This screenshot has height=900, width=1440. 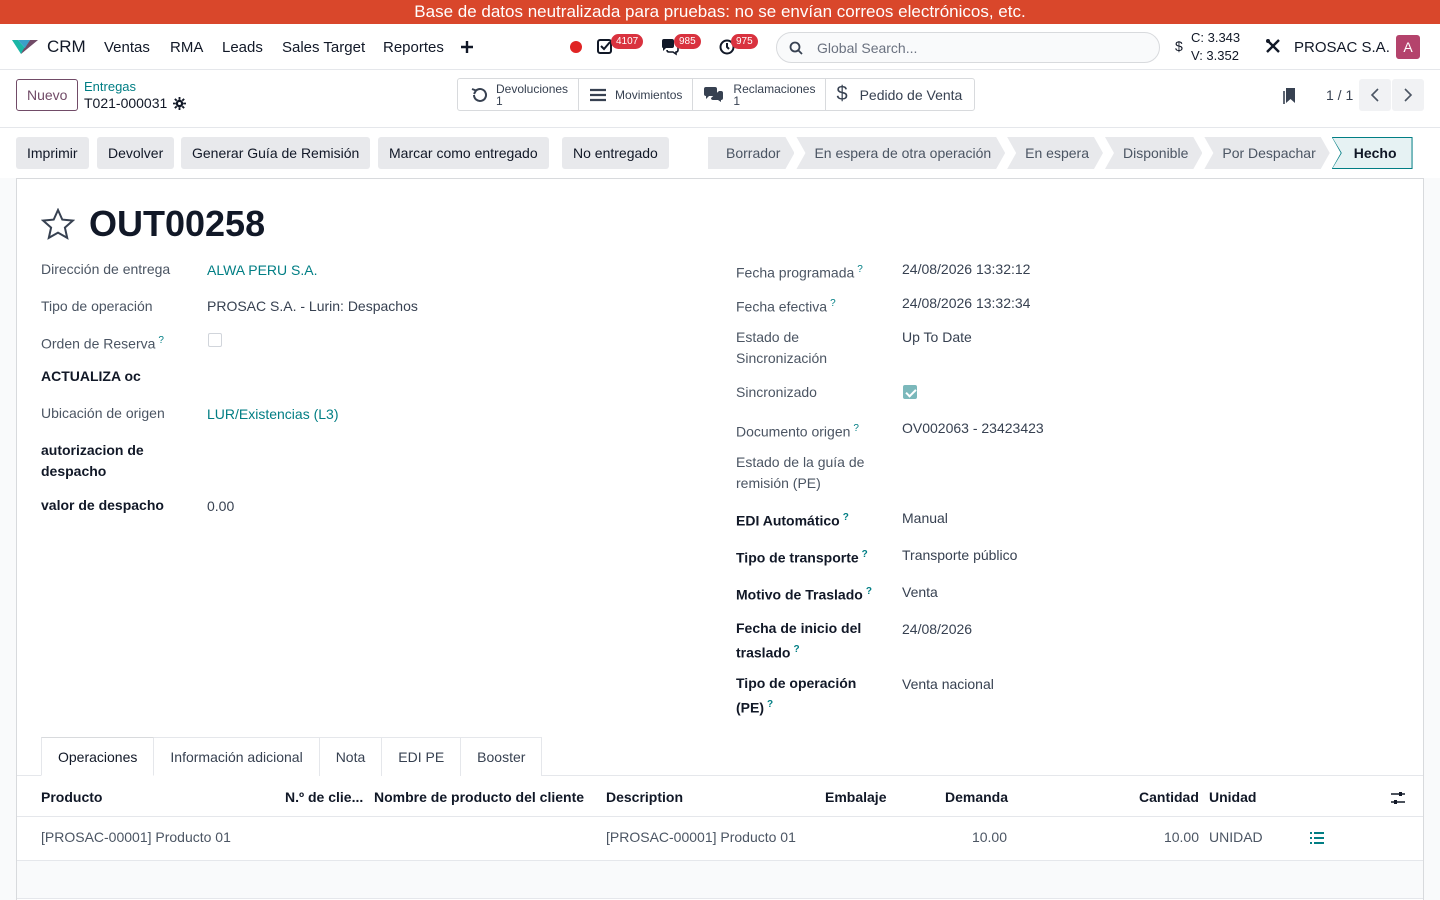 What do you see at coordinates (71, 797) in the screenshot?
I see `col-producto: Producto` at bounding box center [71, 797].